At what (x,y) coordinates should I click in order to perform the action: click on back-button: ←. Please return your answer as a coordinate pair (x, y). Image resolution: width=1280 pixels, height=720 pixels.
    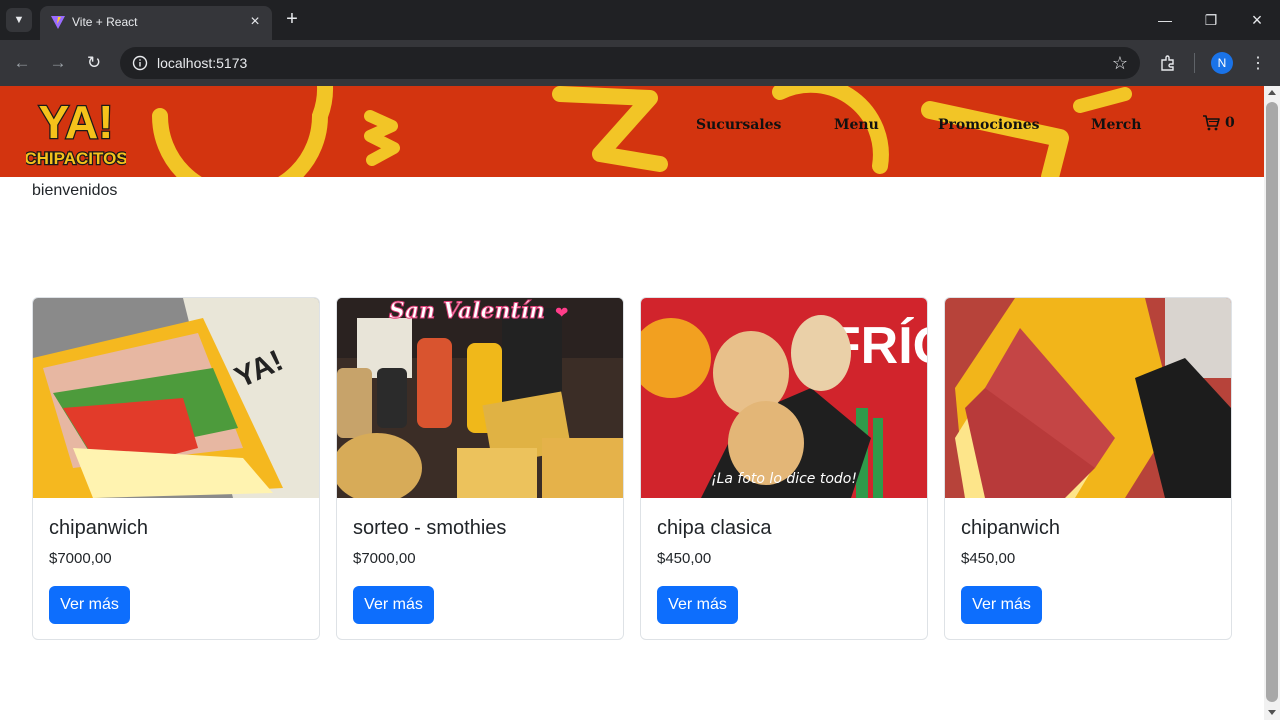
    Looking at the image, I should click on (22, 63).